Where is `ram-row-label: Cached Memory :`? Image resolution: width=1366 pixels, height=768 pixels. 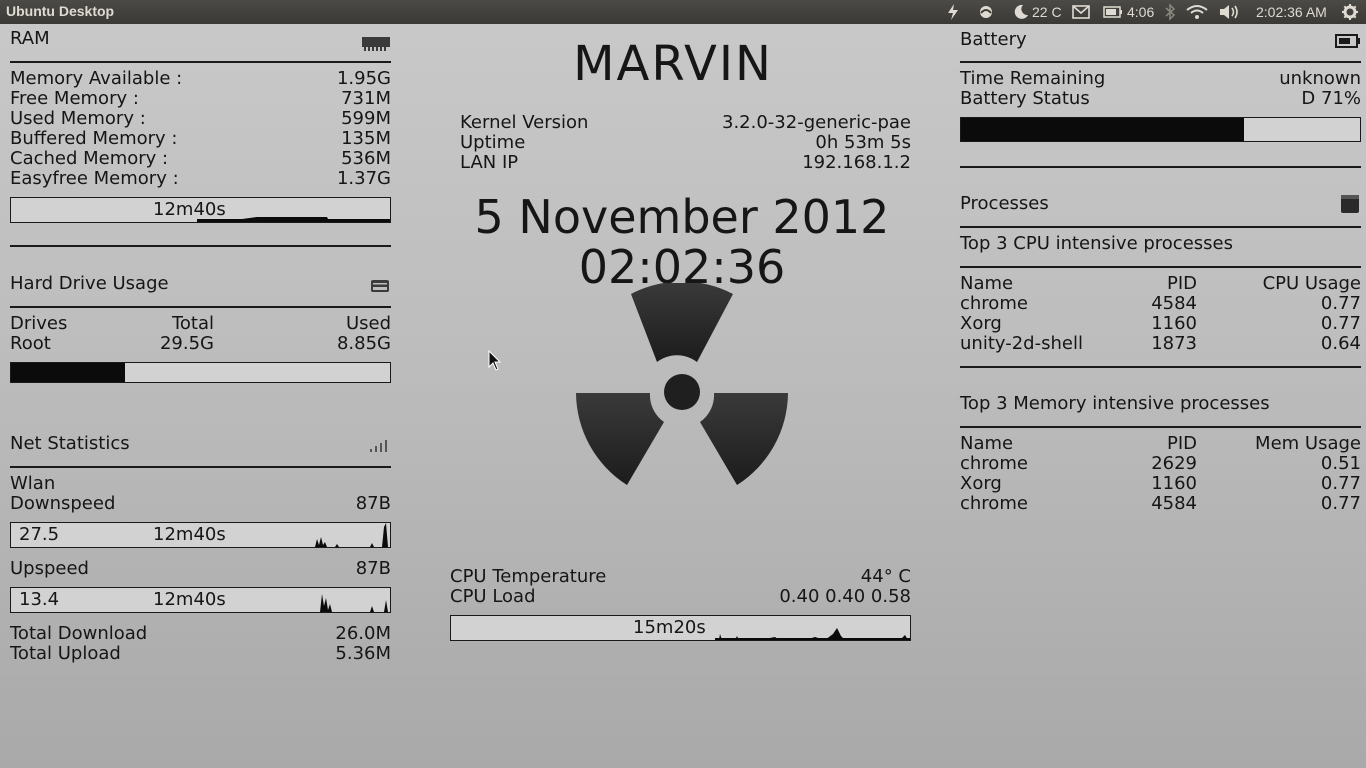 ram-row-label: Cached Memory : is located at coordinates (89, 158).